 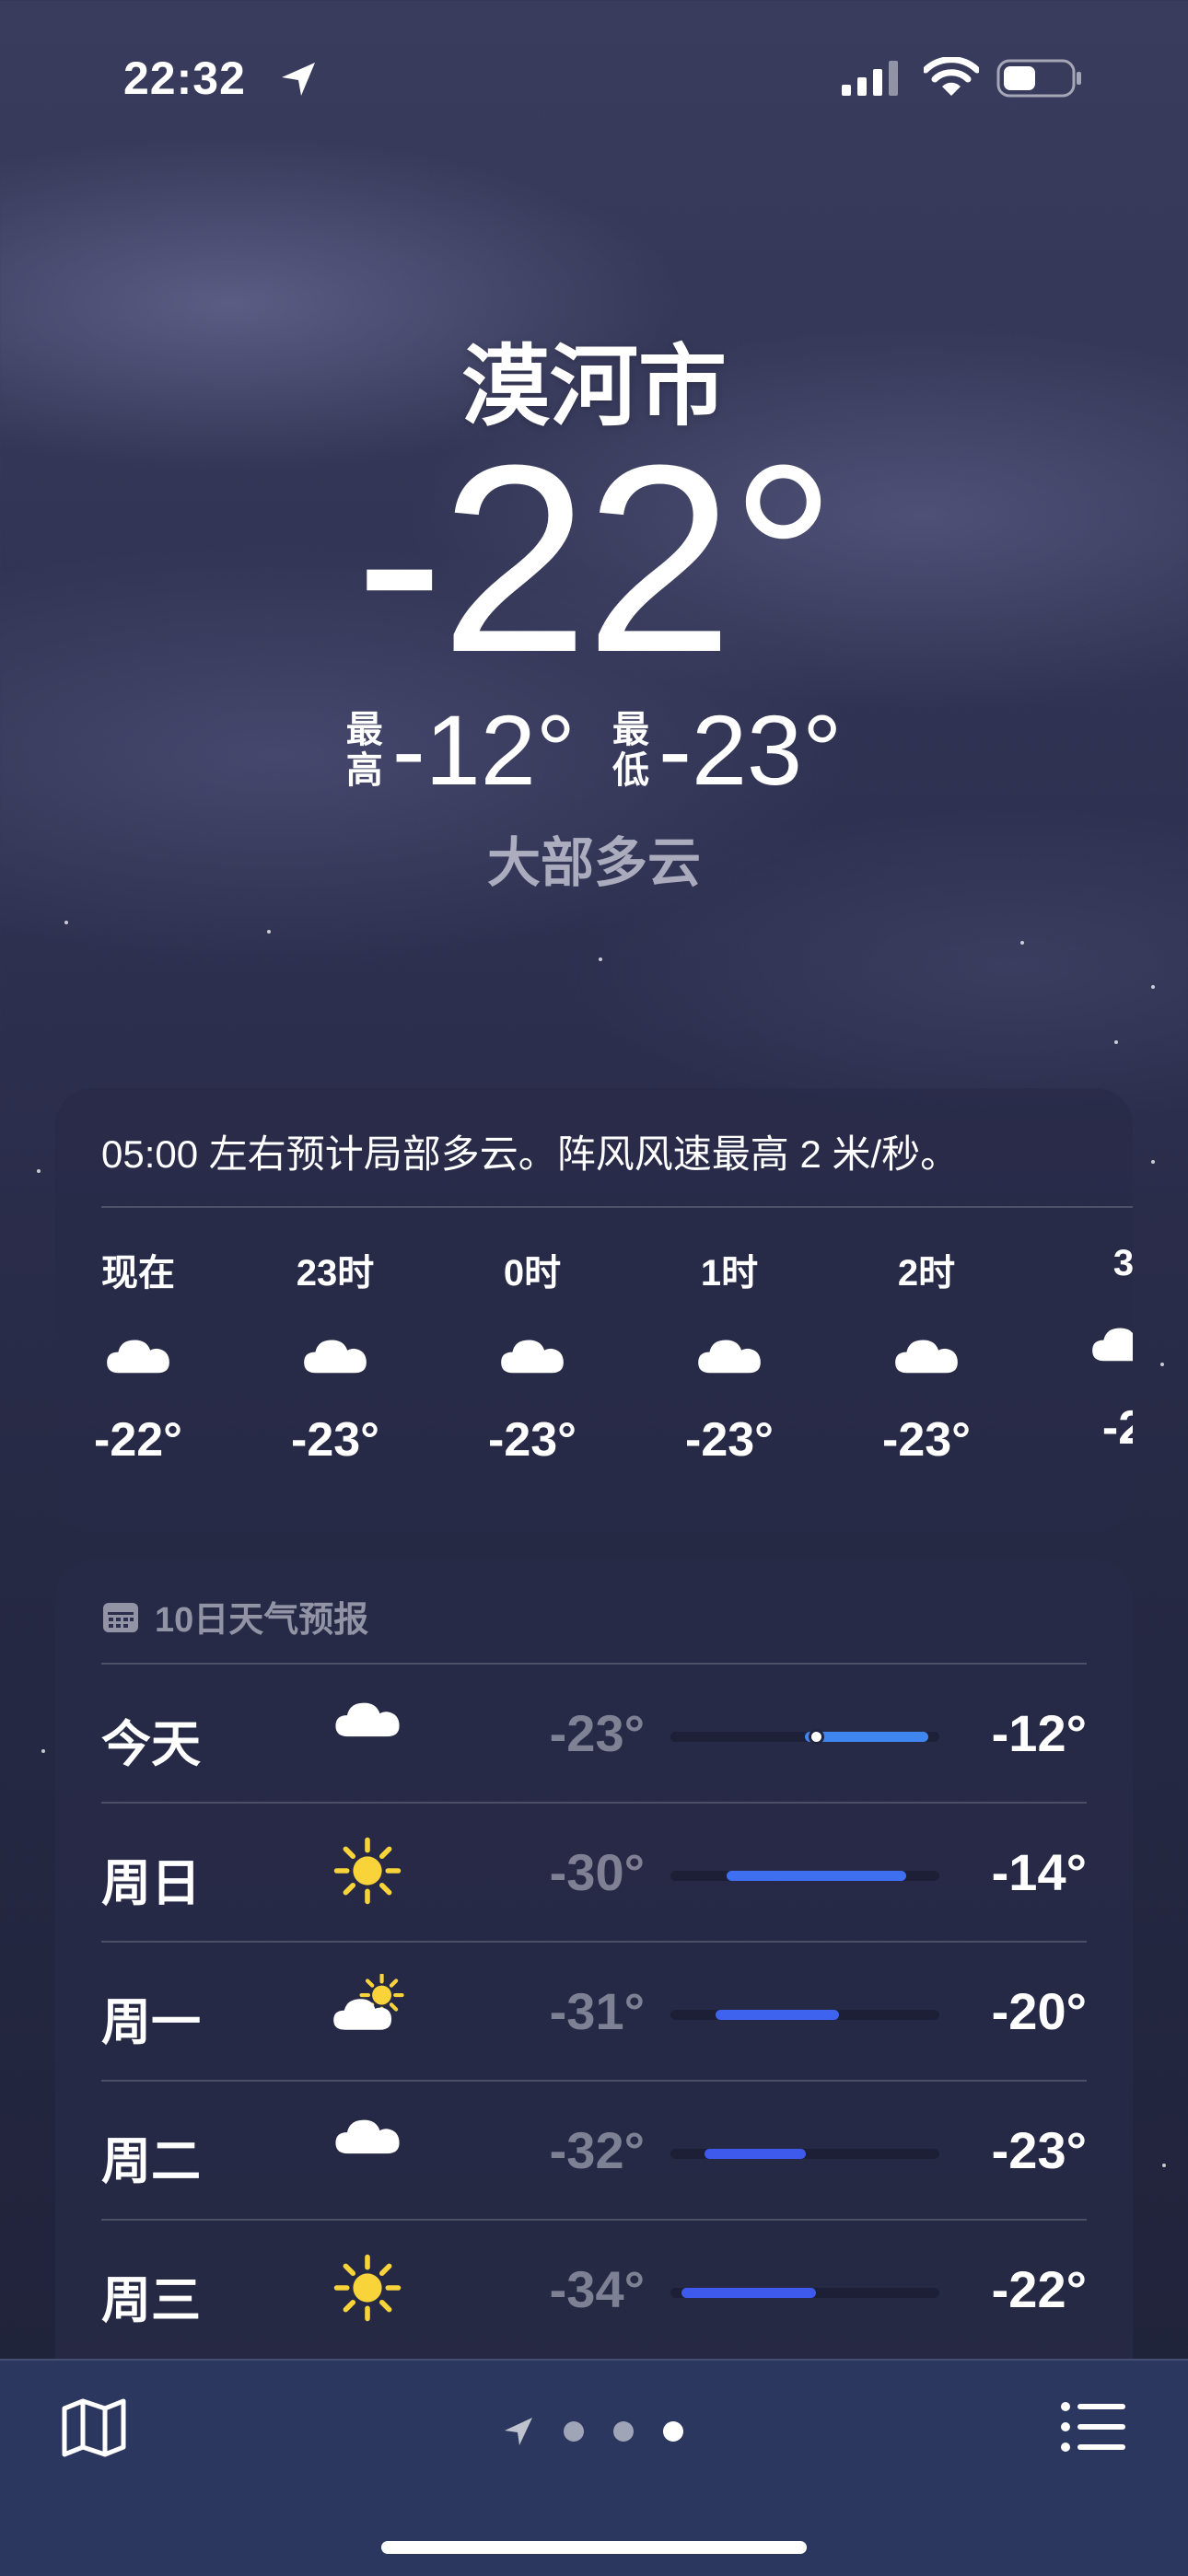 I want to click on weather-condition: 大部多云, so click(x=593, y=863).